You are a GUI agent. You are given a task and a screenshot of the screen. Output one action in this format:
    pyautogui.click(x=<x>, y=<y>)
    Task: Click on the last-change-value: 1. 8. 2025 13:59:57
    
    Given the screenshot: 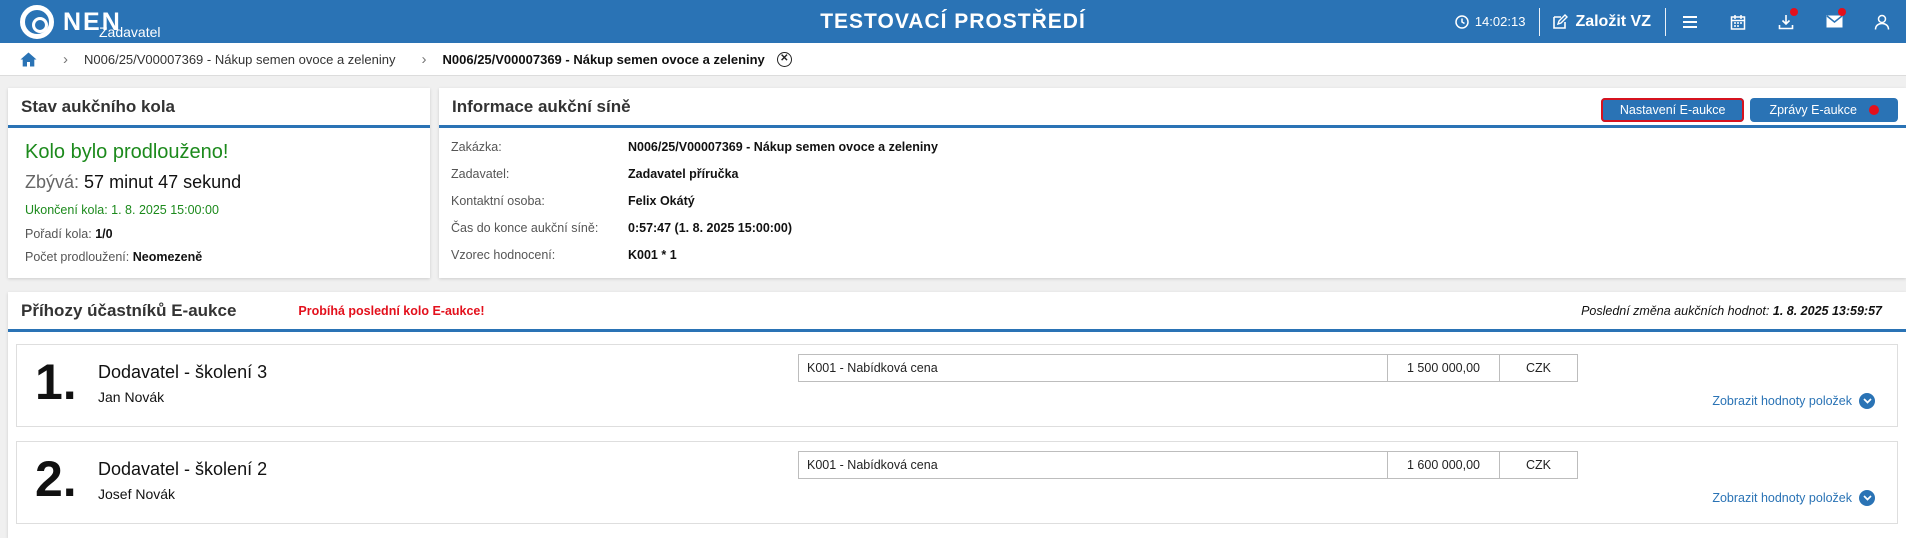 What is the action you would take?
    pyautogui.click(x=1827, y=310)
    